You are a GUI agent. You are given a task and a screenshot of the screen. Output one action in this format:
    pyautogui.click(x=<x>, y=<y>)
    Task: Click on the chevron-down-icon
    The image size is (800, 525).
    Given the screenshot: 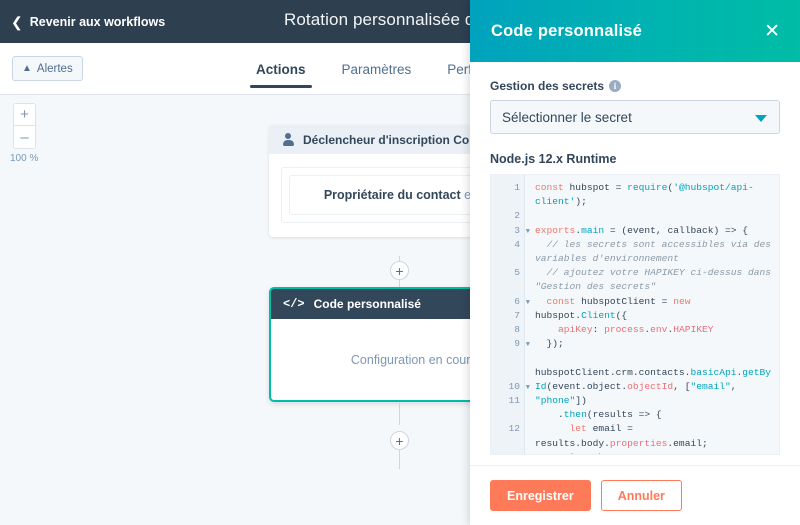 What is the action you would take?
    pyautogui.click(x=761, y=118)
    